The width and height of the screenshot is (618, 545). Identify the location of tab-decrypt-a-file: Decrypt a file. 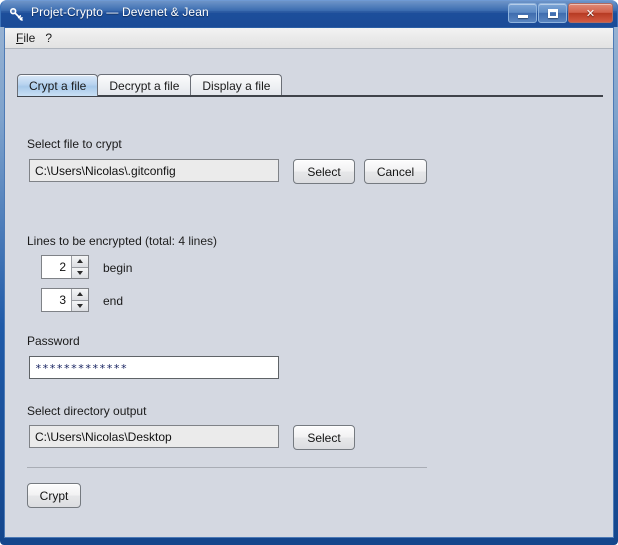
(144, 85).